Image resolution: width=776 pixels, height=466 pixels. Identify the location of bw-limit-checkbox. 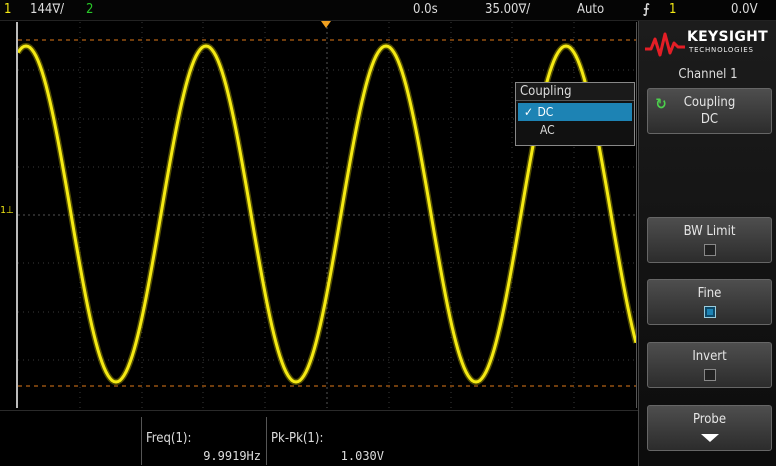
(709, 250).